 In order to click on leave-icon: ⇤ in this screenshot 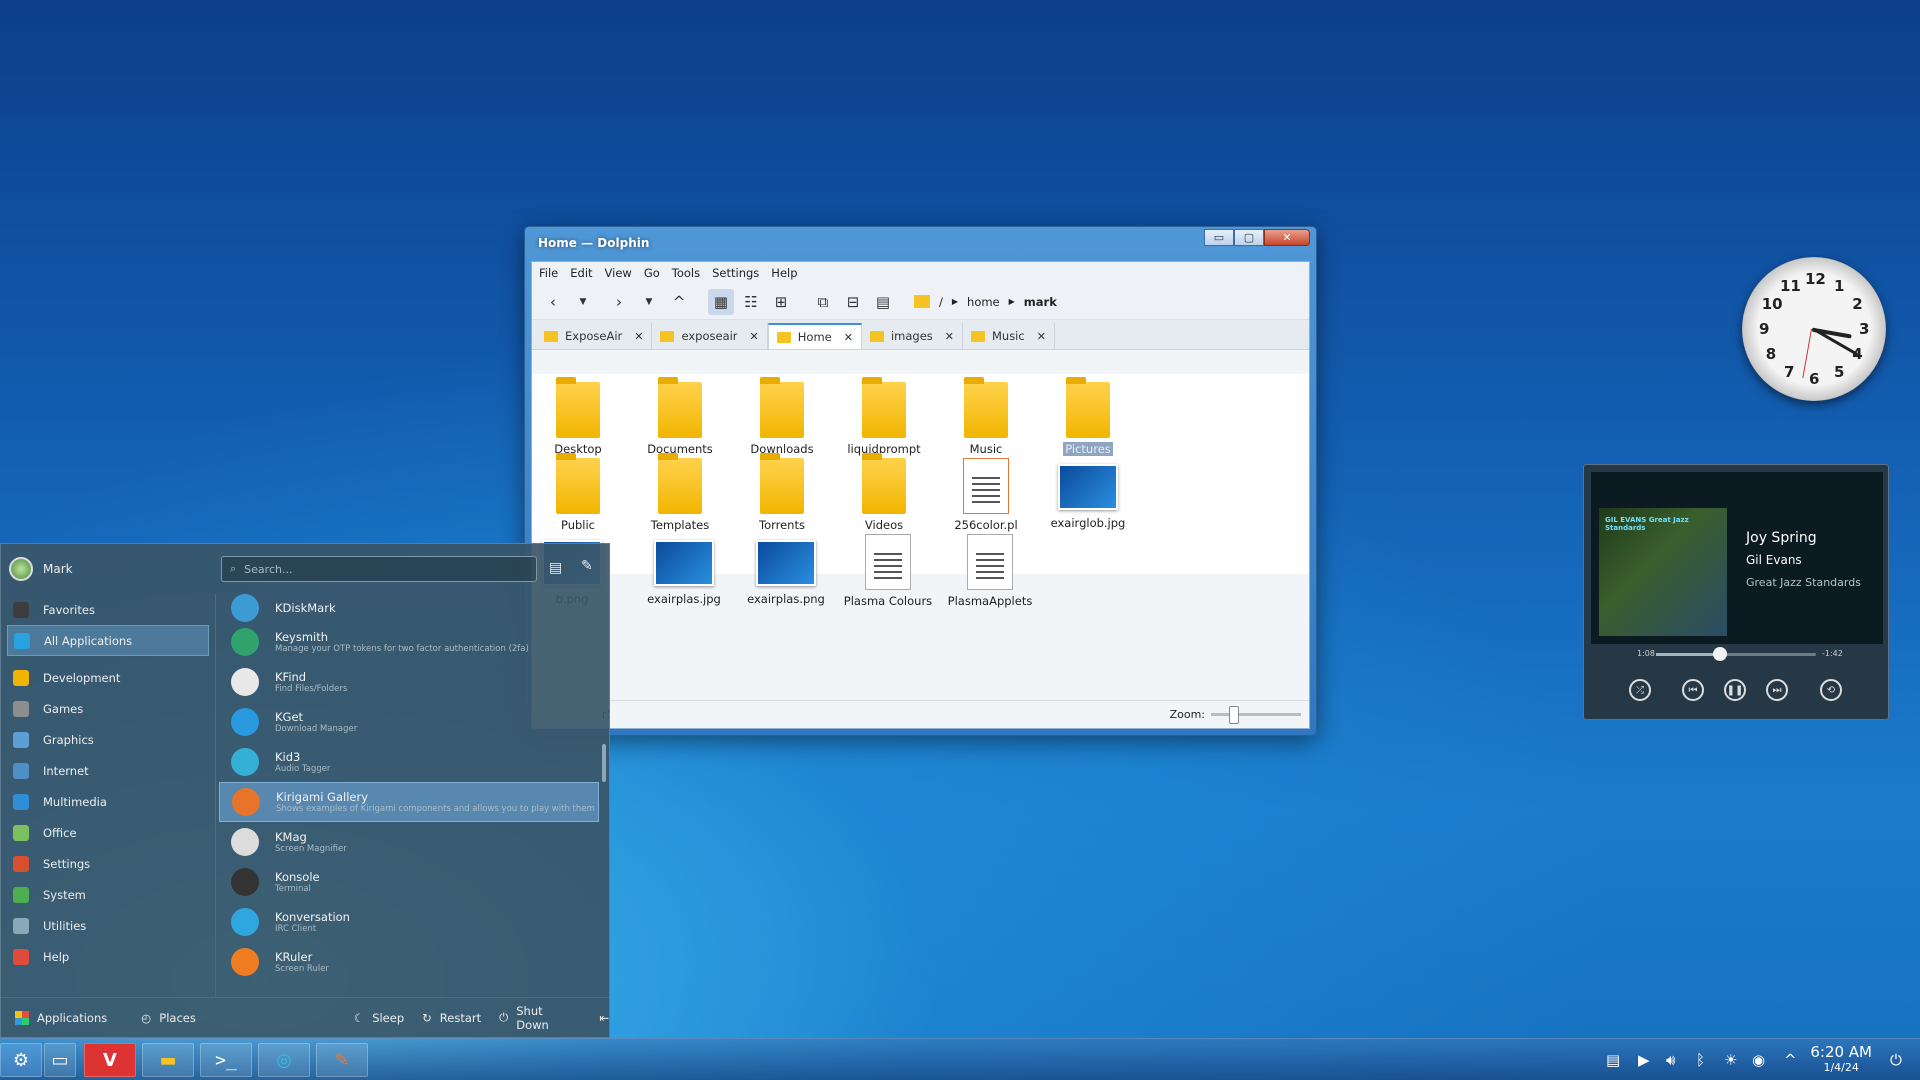, I will do `click(604, 1018)`.